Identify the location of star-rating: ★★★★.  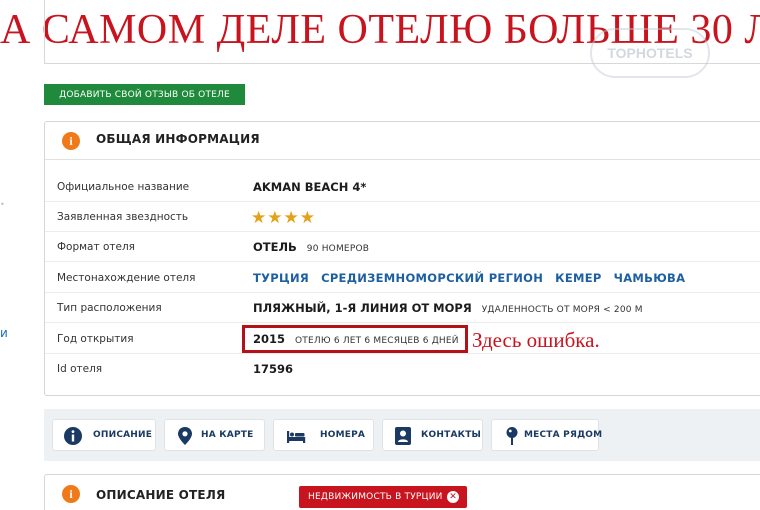
(283, 218).